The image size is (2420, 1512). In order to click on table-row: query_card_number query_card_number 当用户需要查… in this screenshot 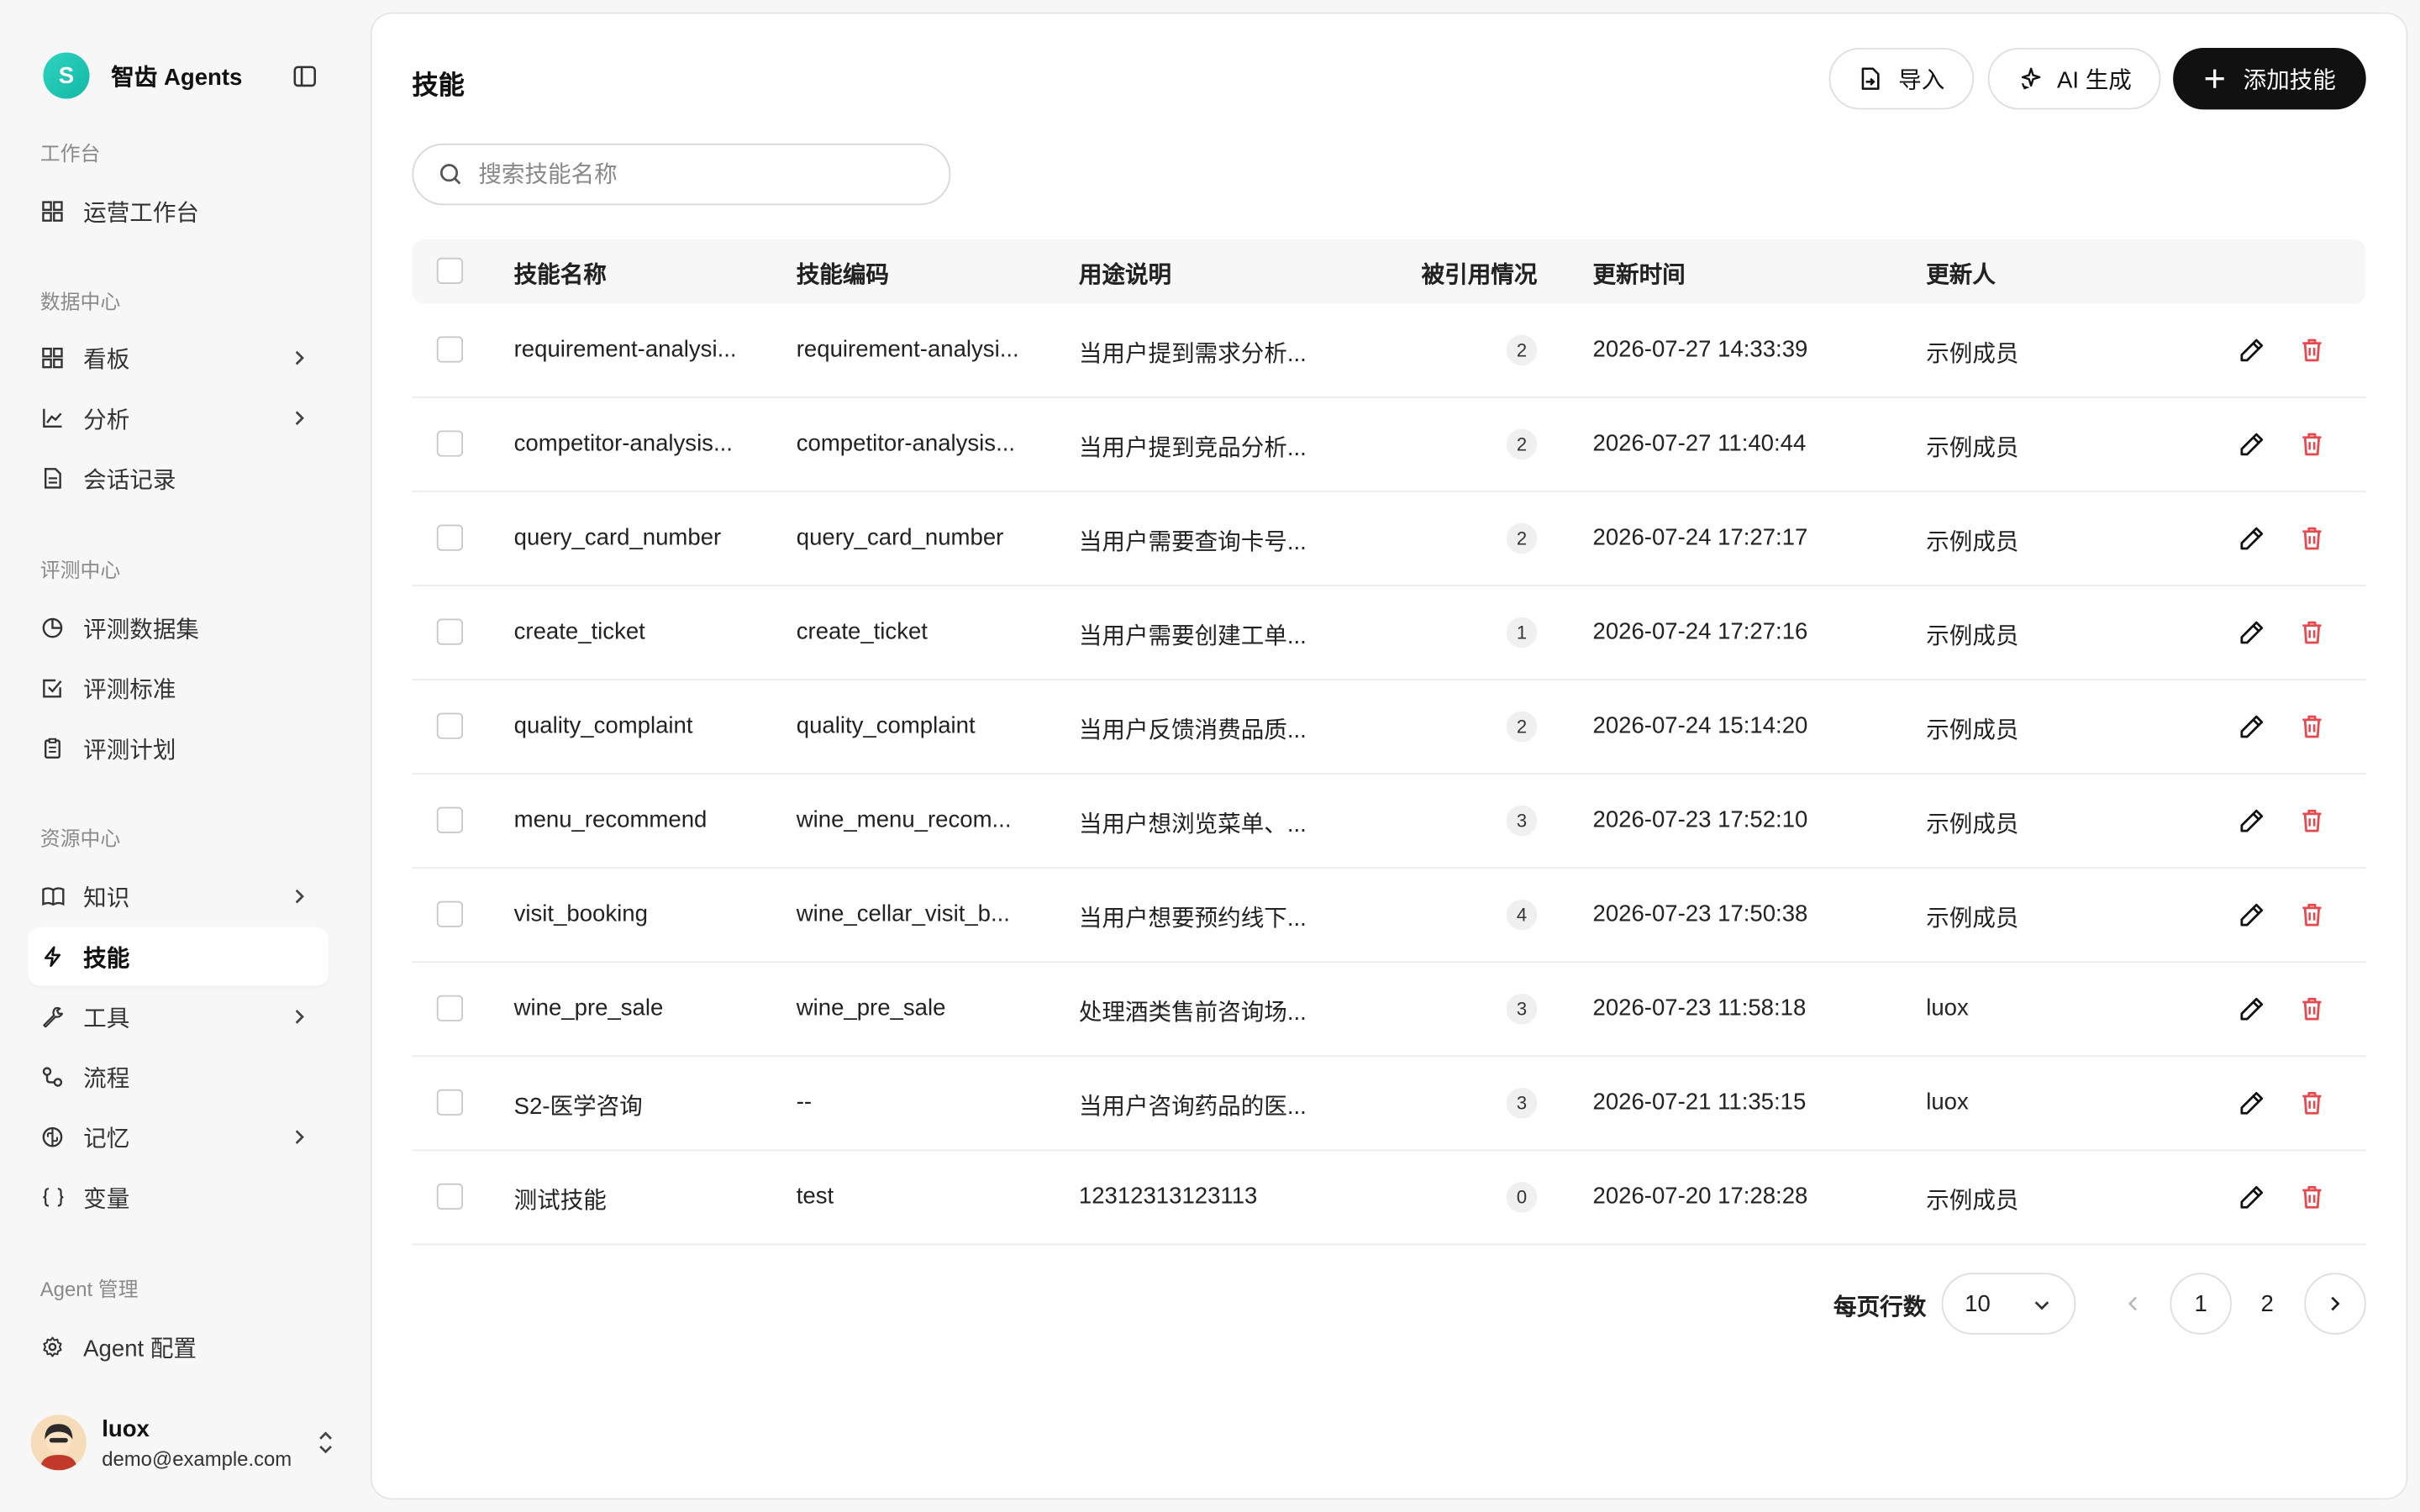, I will do `click(1389, 539)`.